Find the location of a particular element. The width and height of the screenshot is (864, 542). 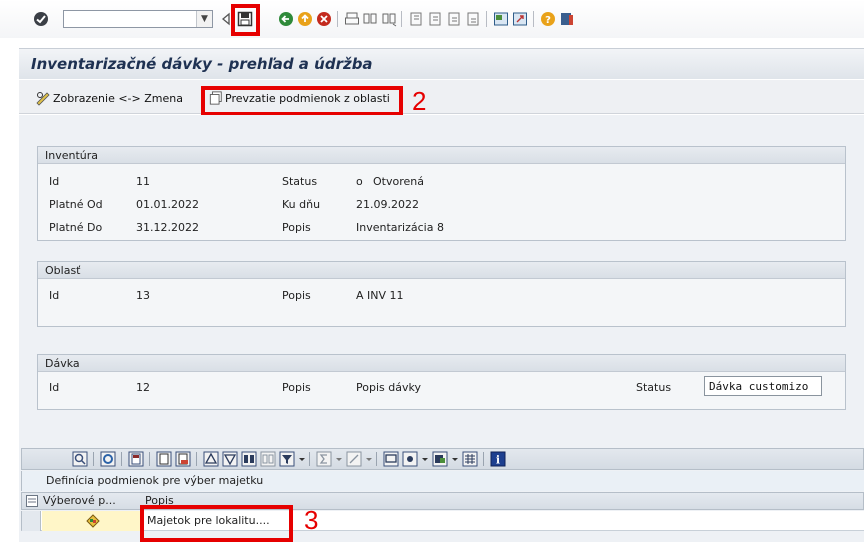

filter-dropdown-icon is located at coordinates (302, 459).